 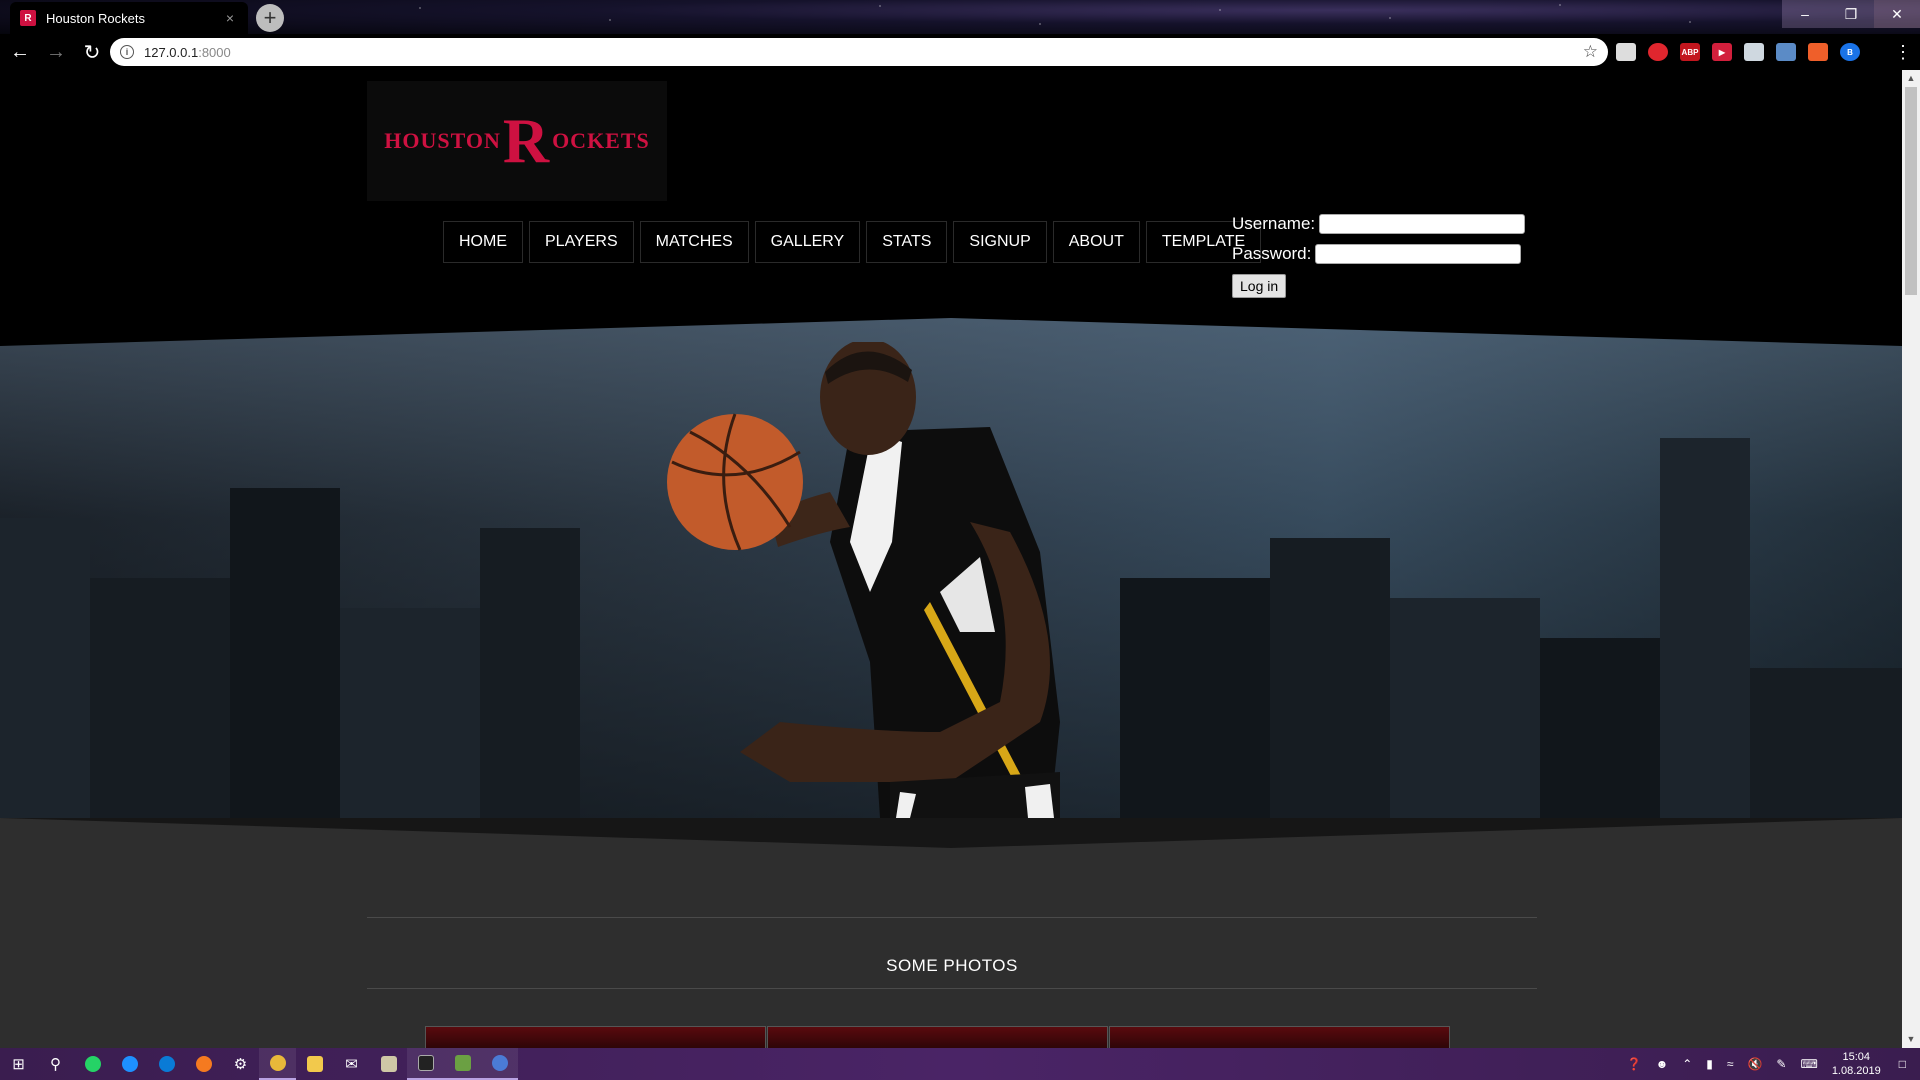 What do you see at coordinates (351, 1064) in the screenshot?
I see `mail-icon: ✉` at bounding box center [351, 1064].